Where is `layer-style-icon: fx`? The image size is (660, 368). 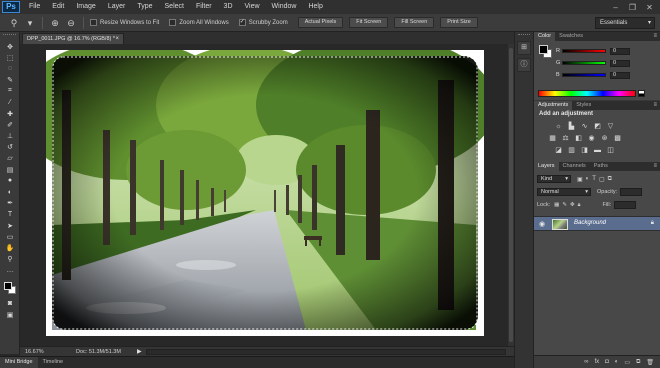 layer-style-icon: fx is located at coordinates (596, 362).